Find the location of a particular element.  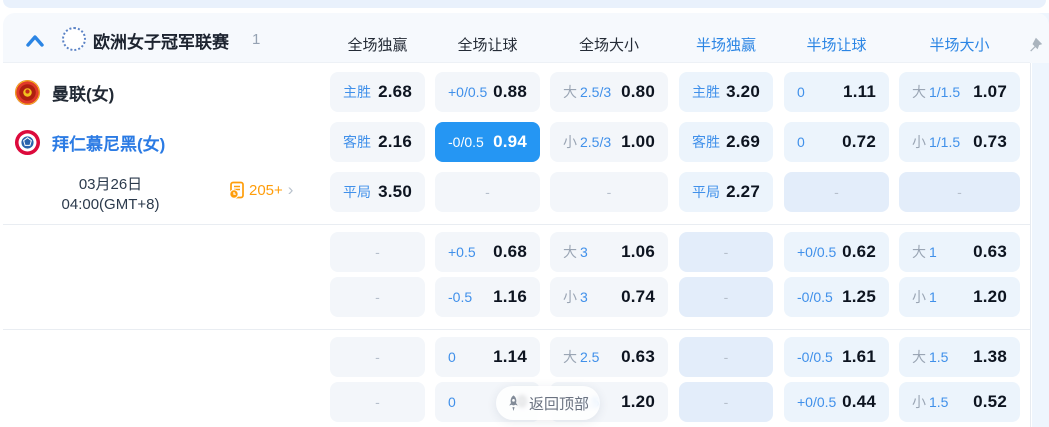

rocket-icon is located at coordinates (513, 402).